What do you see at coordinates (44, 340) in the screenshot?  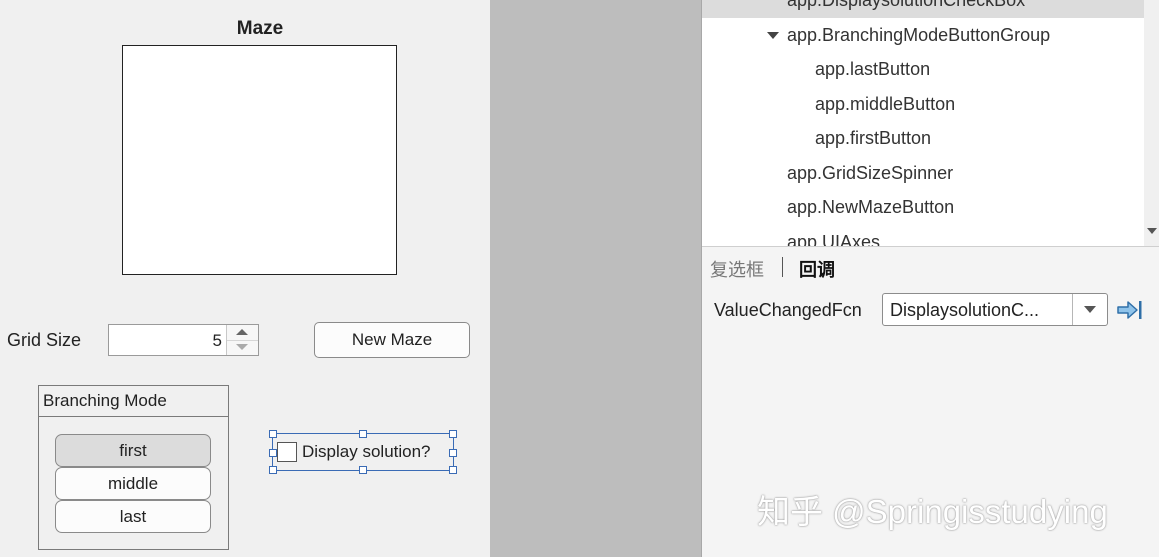 I see `grid-size-label: Grid Size` at bounding box center [44, 340].